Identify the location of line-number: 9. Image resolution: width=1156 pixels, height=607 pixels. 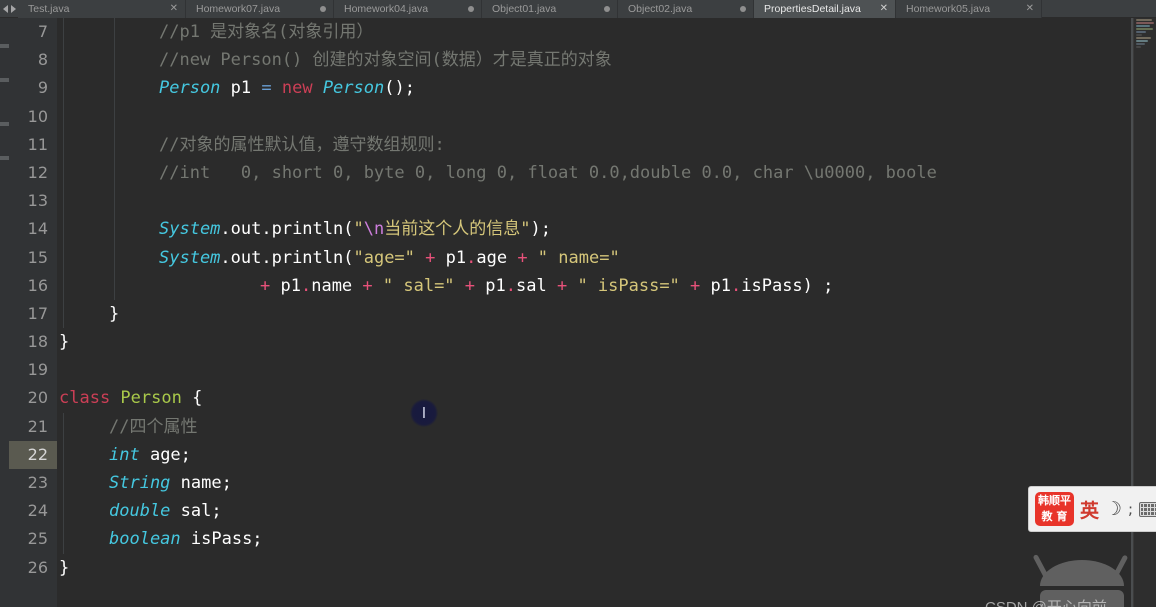
(42, 88).